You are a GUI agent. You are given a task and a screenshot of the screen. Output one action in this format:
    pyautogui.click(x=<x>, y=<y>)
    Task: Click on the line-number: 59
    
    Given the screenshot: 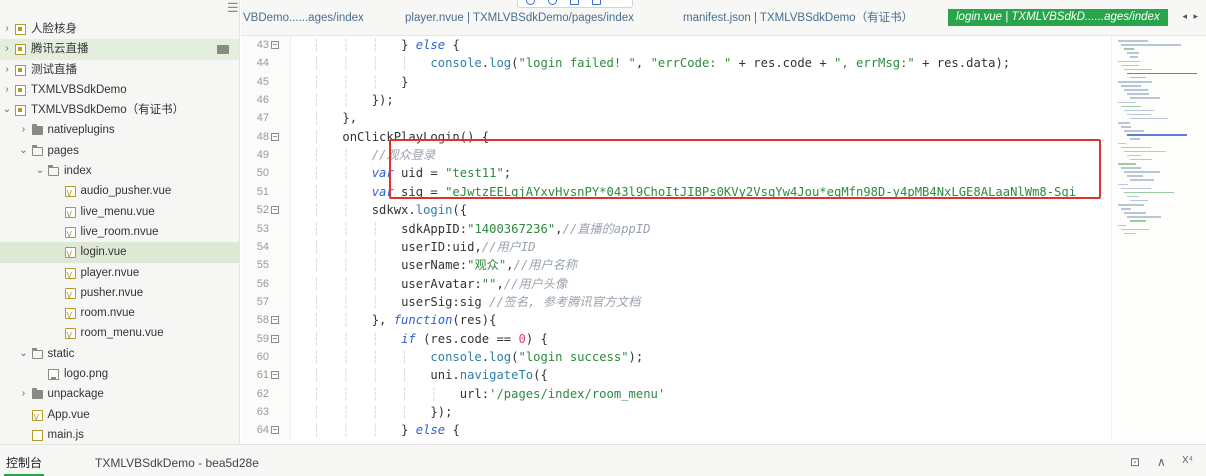 What is the action you would take?
    pyautogui.click(x=262, y=338)
    